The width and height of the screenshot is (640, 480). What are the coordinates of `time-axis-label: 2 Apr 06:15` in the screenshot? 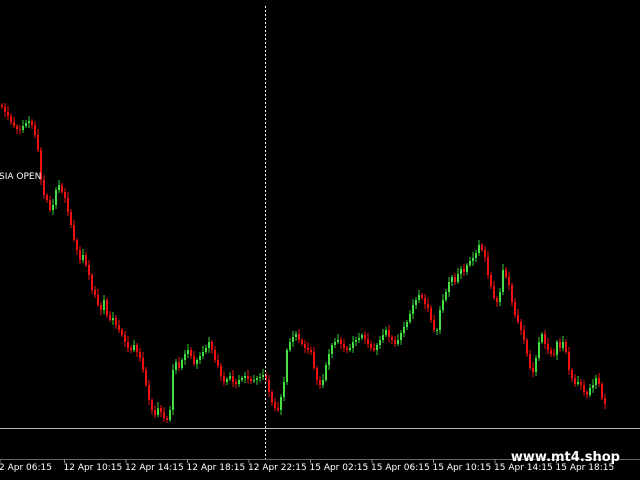 It's located at (26, 468).